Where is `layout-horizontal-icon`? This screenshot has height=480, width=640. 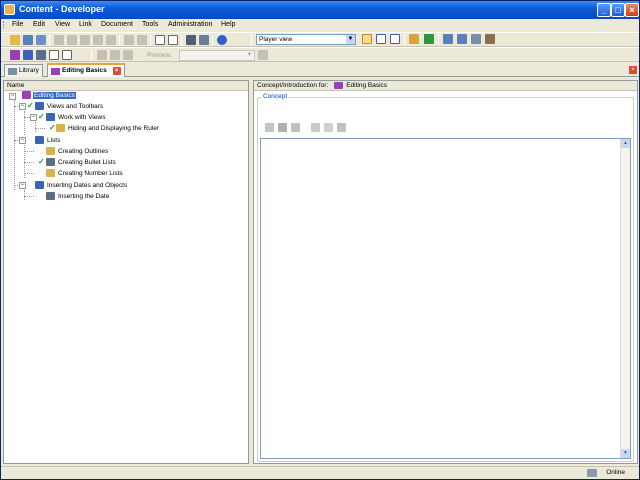 layout-horizontal-icon is located at coordinates (381, 39).